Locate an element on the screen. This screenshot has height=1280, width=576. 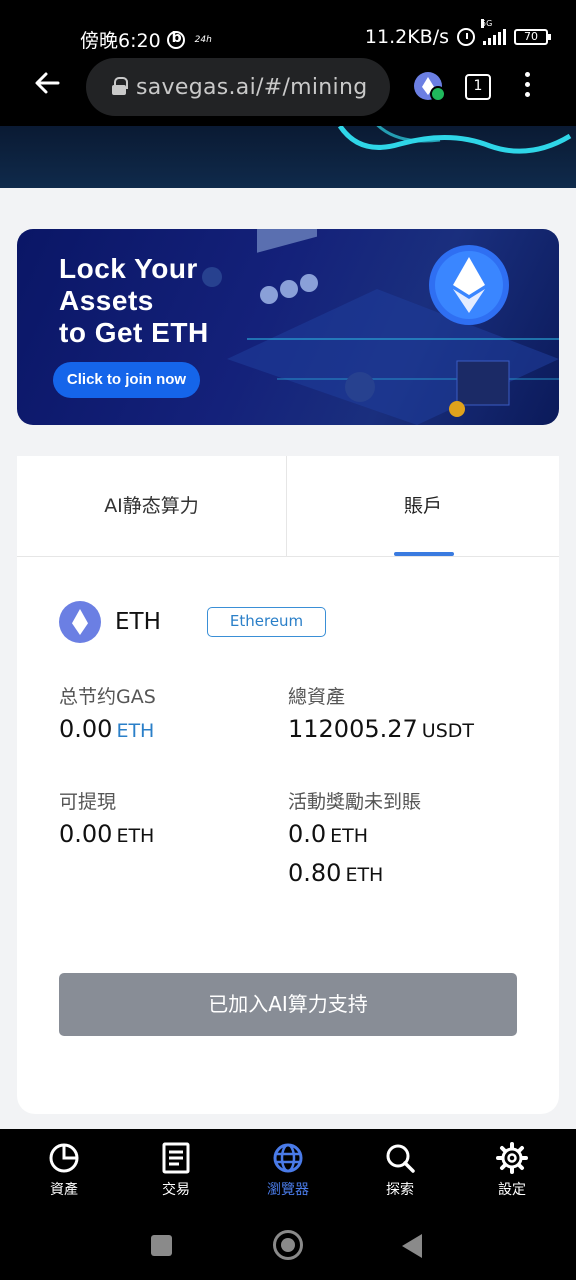
coin-header: ETH Ethereum is located at coordinates (193, 622).